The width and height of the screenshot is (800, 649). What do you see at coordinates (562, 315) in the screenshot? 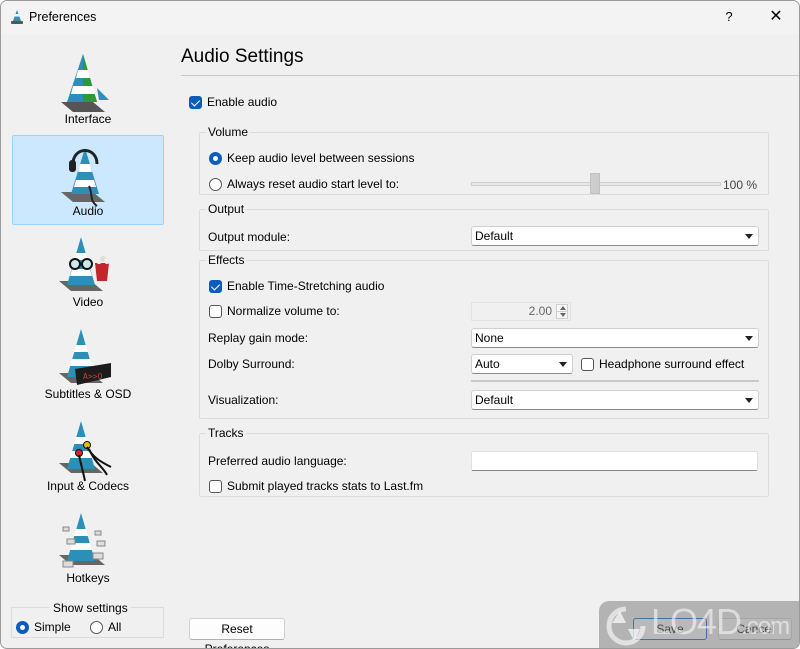
I see `spin-down-icon` at bounding box center [562, 315].